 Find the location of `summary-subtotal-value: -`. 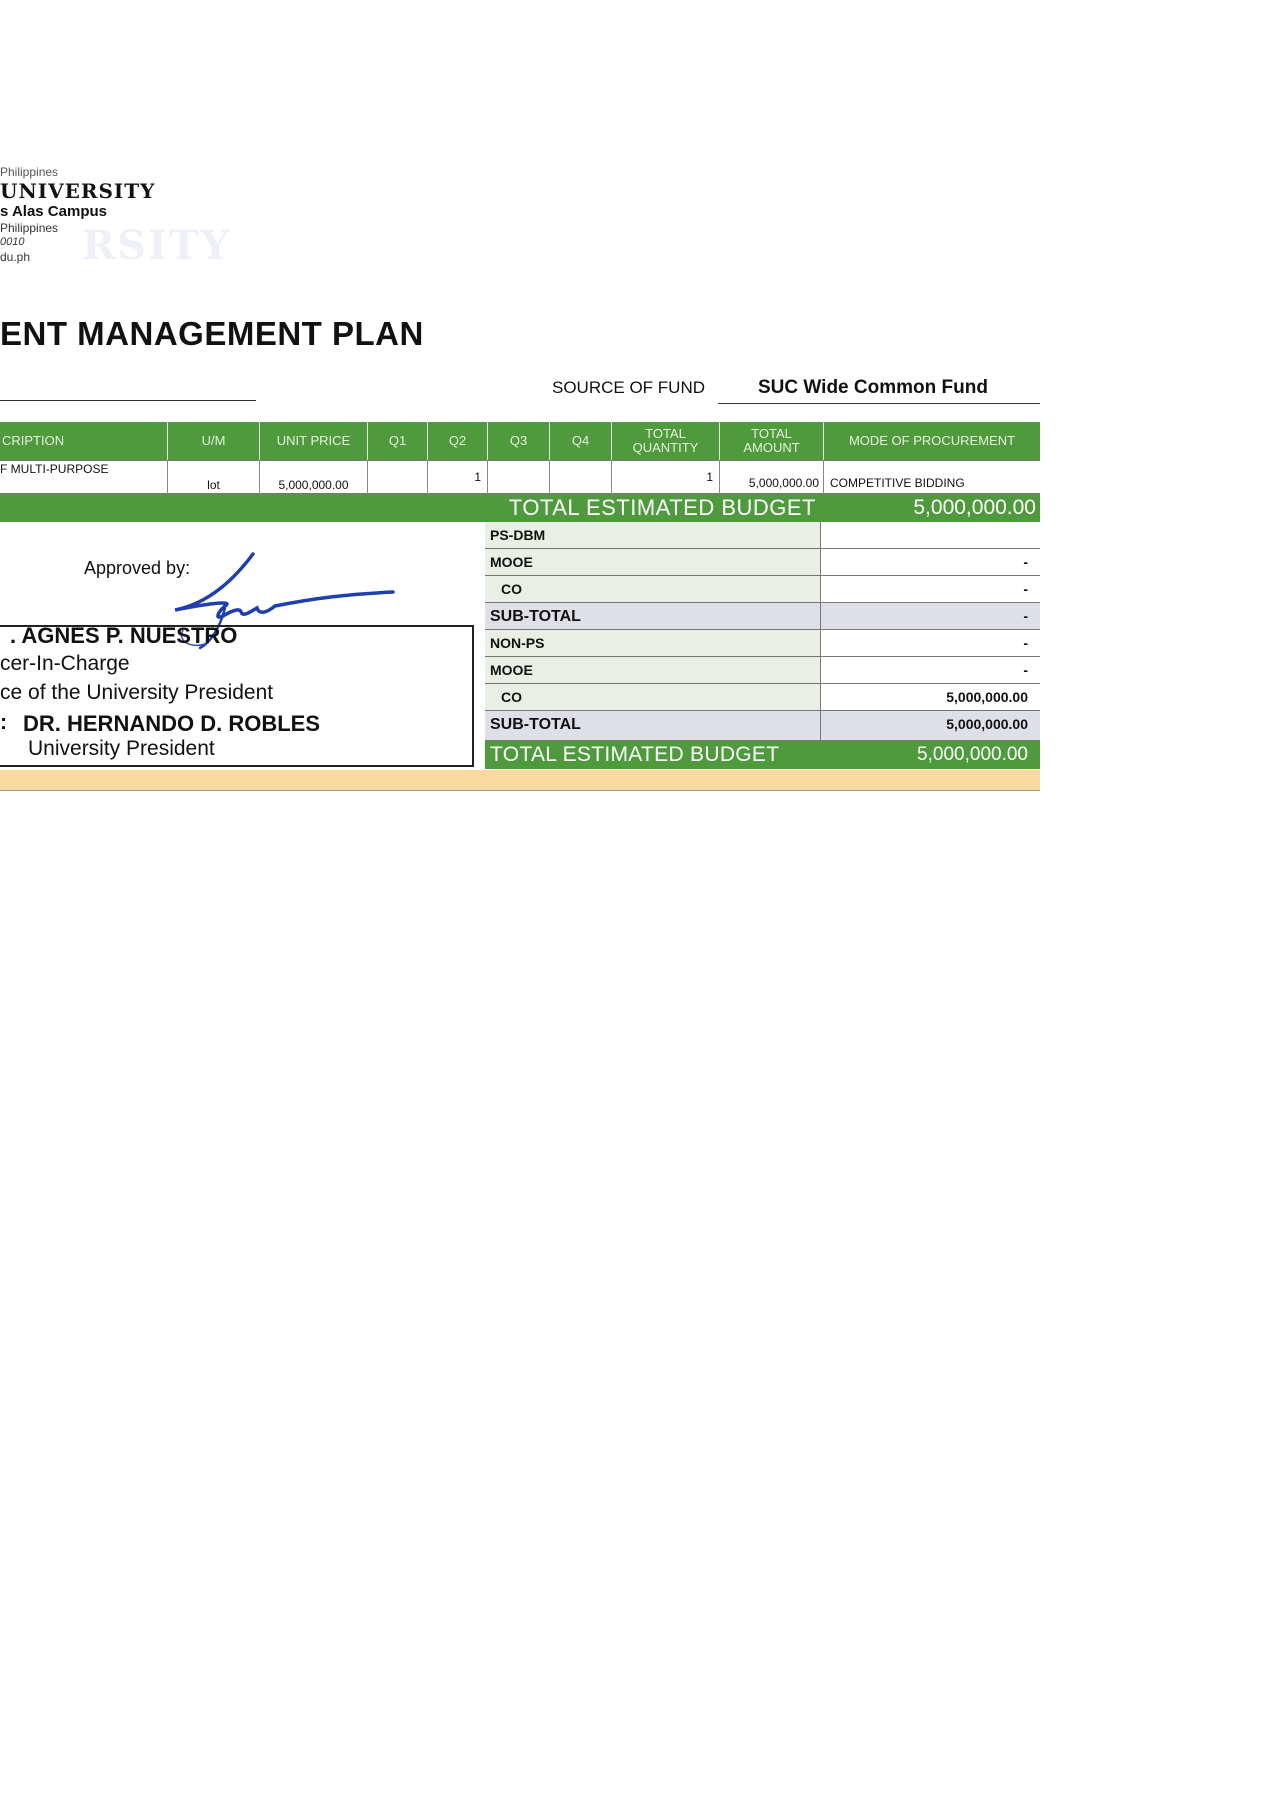

summary-subtotal-value: - is located at coordinates (930, 616).